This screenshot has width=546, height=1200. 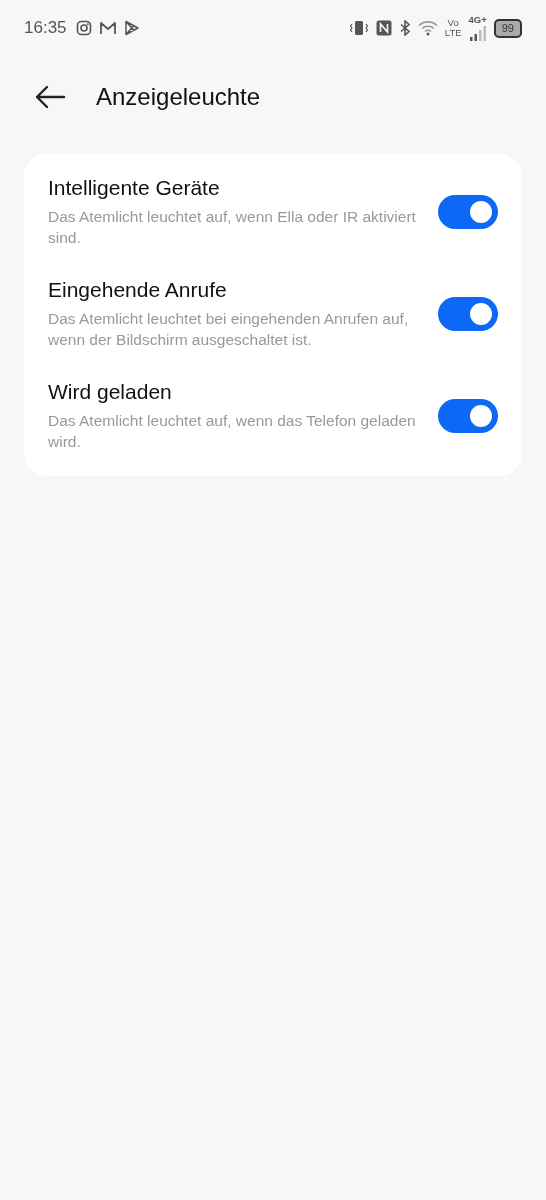 I want to click on setting-title: Eingehende Anrufe, so click(x=138, y=290).